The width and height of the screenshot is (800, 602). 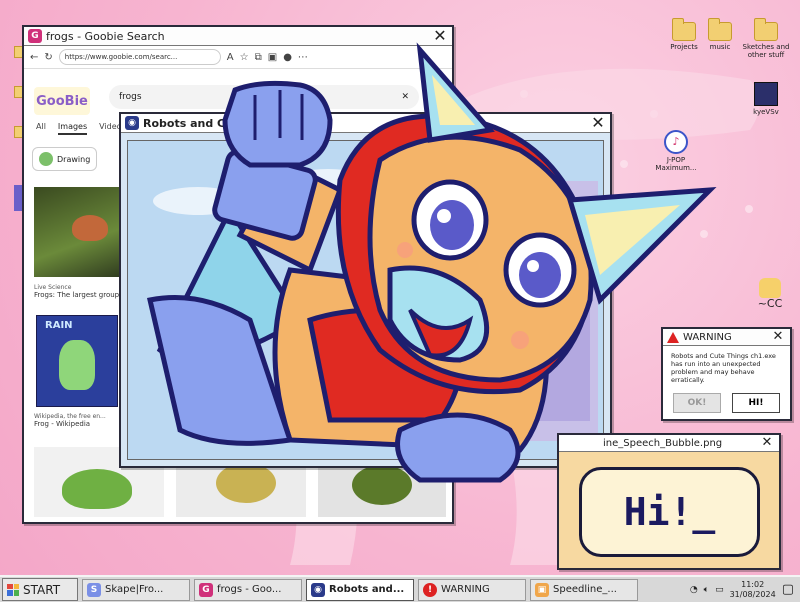 What do you see at coordinates (94, 589) in the screenshot?
I see `skape-icon: S` at bounding box center [94, 589].